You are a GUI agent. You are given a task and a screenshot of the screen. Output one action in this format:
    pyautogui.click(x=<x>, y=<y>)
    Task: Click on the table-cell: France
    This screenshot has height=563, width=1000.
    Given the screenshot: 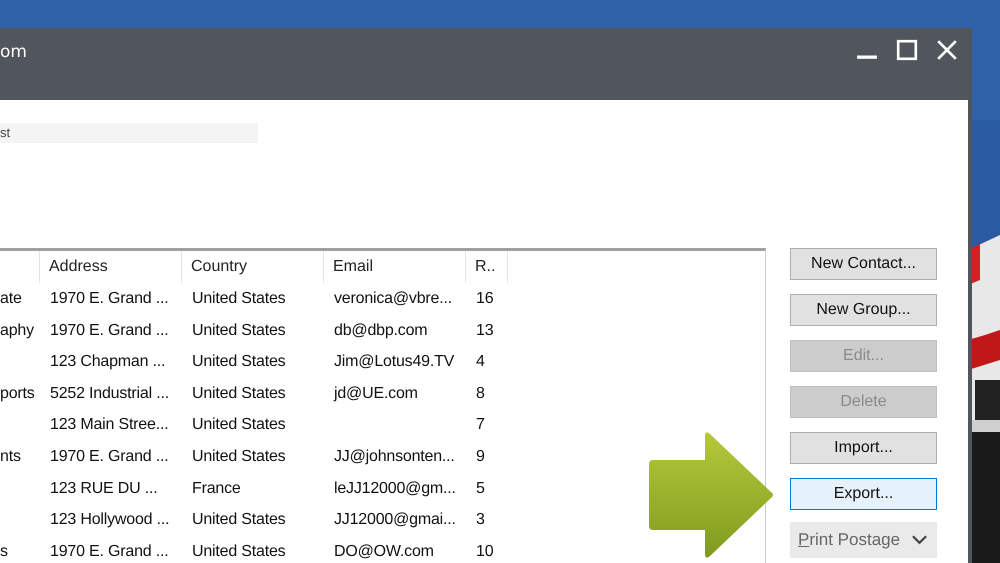 What is the action you would take?
    pyautogui.click(x=216, y=488)
    